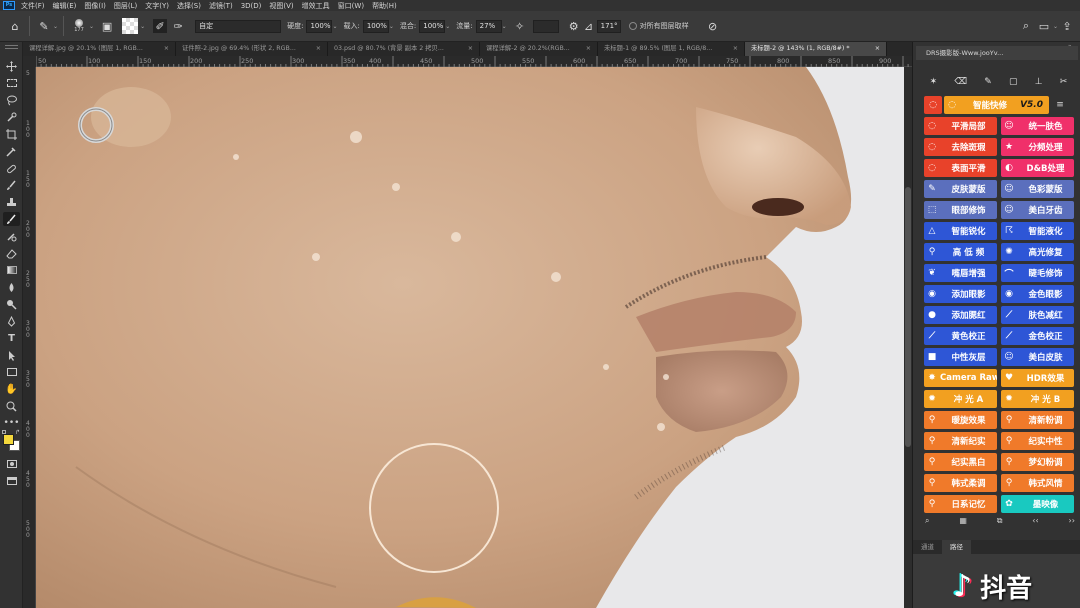  I want to click on plugin-button-32: ⚲ 纪实中性, so click(1037, 441).